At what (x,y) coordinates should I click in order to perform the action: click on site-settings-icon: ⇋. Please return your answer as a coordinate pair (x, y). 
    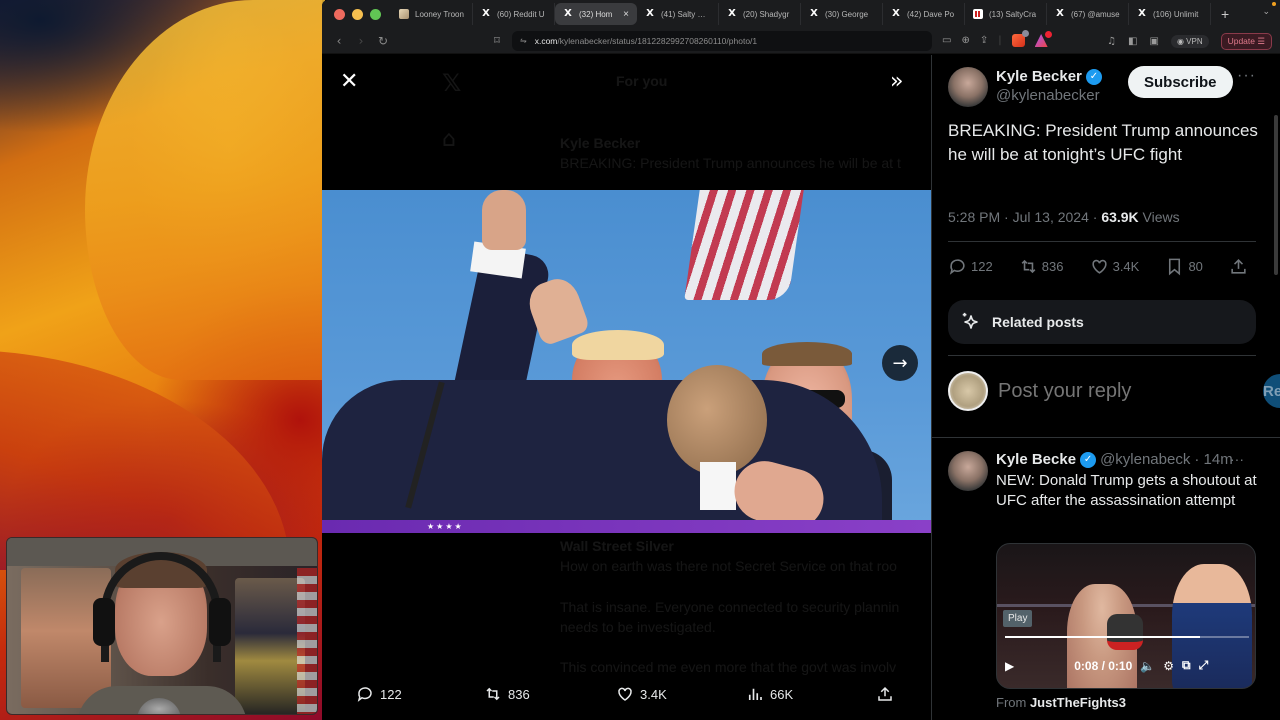
    Looking at the image, I should click on (523, 40).